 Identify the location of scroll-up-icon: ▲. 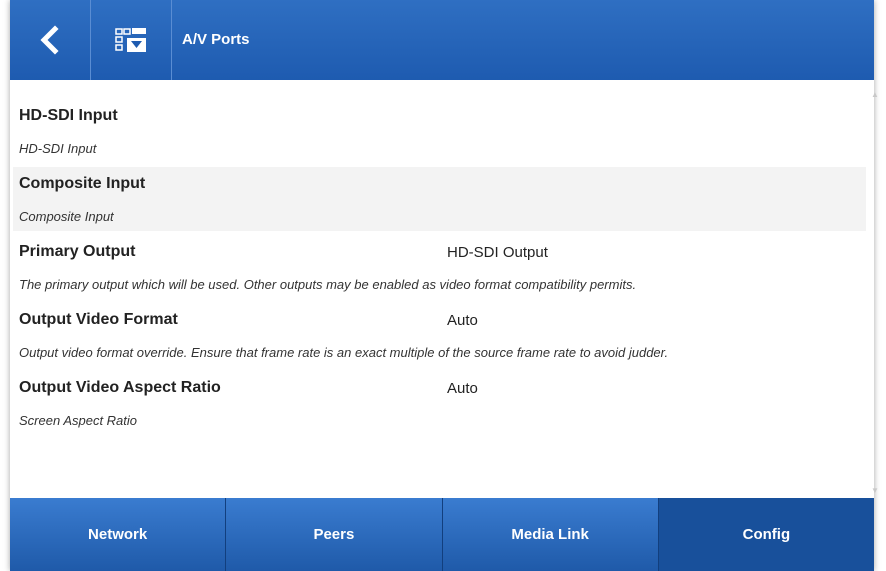
(875, 95).